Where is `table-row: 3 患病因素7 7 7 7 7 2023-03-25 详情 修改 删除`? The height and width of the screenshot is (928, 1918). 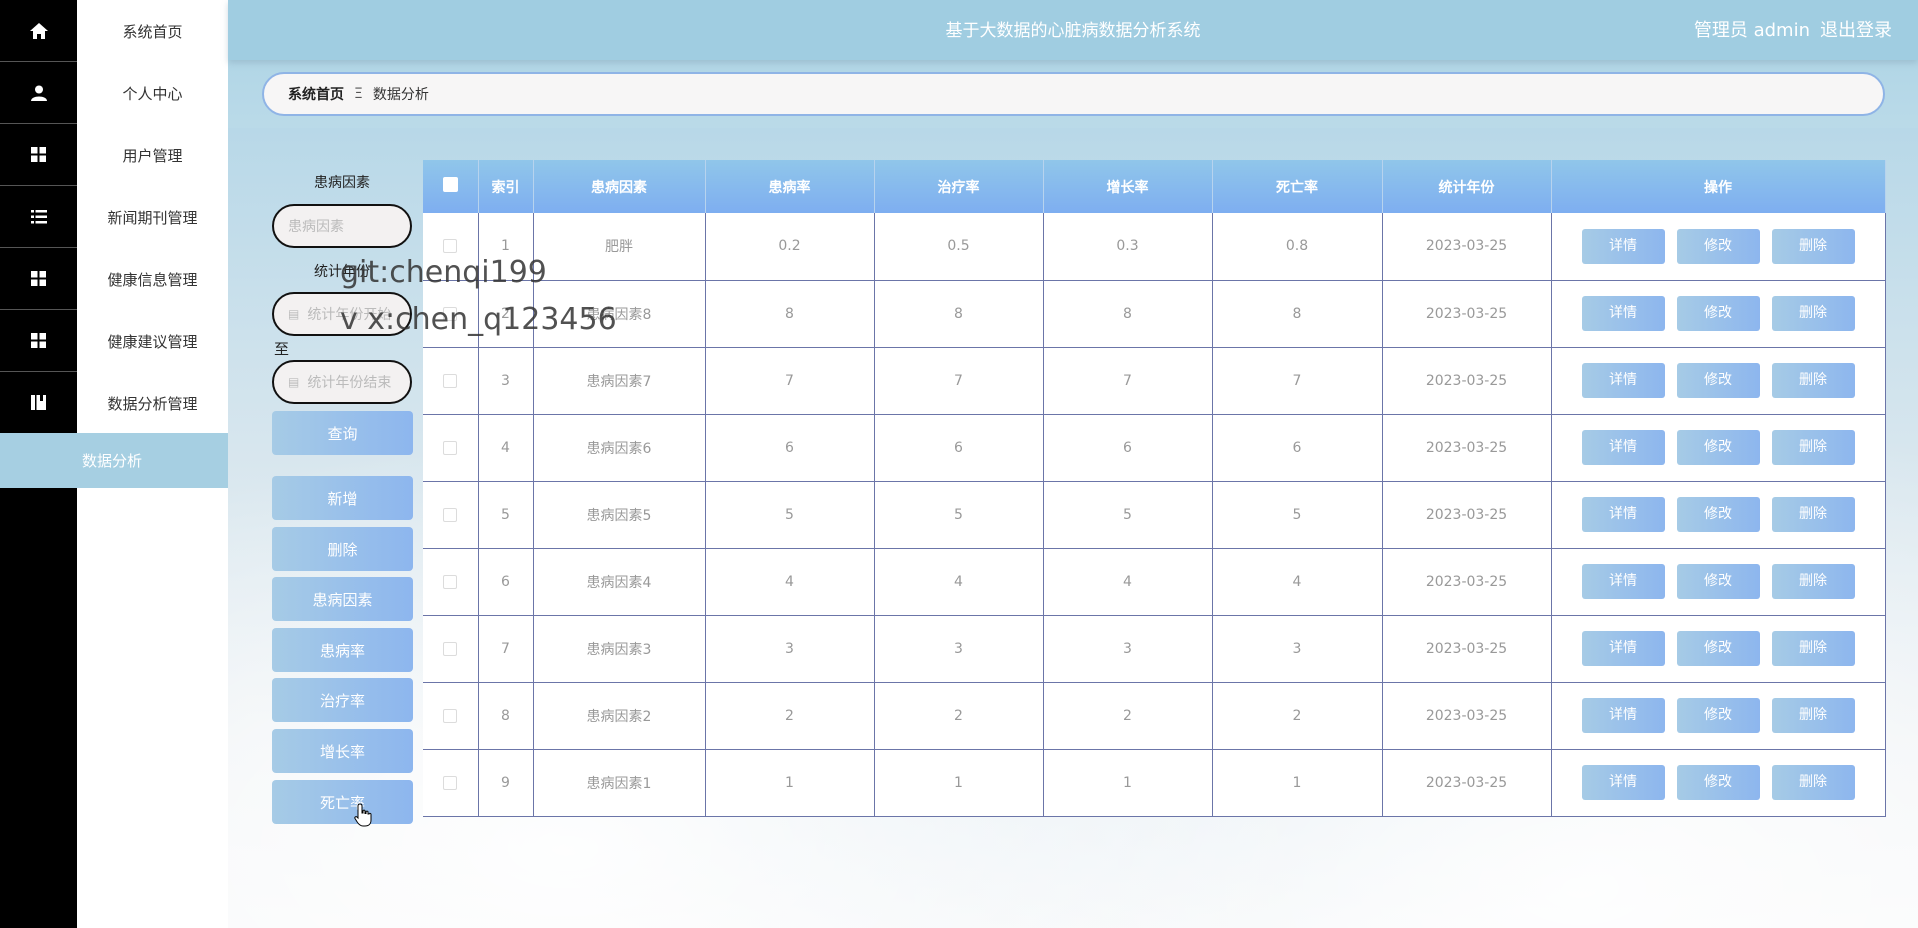
table-row: 3 患病因素7 7 7 7 7 2023-03-25 详情 修改 删除 is located at coordinates (1154, 381).